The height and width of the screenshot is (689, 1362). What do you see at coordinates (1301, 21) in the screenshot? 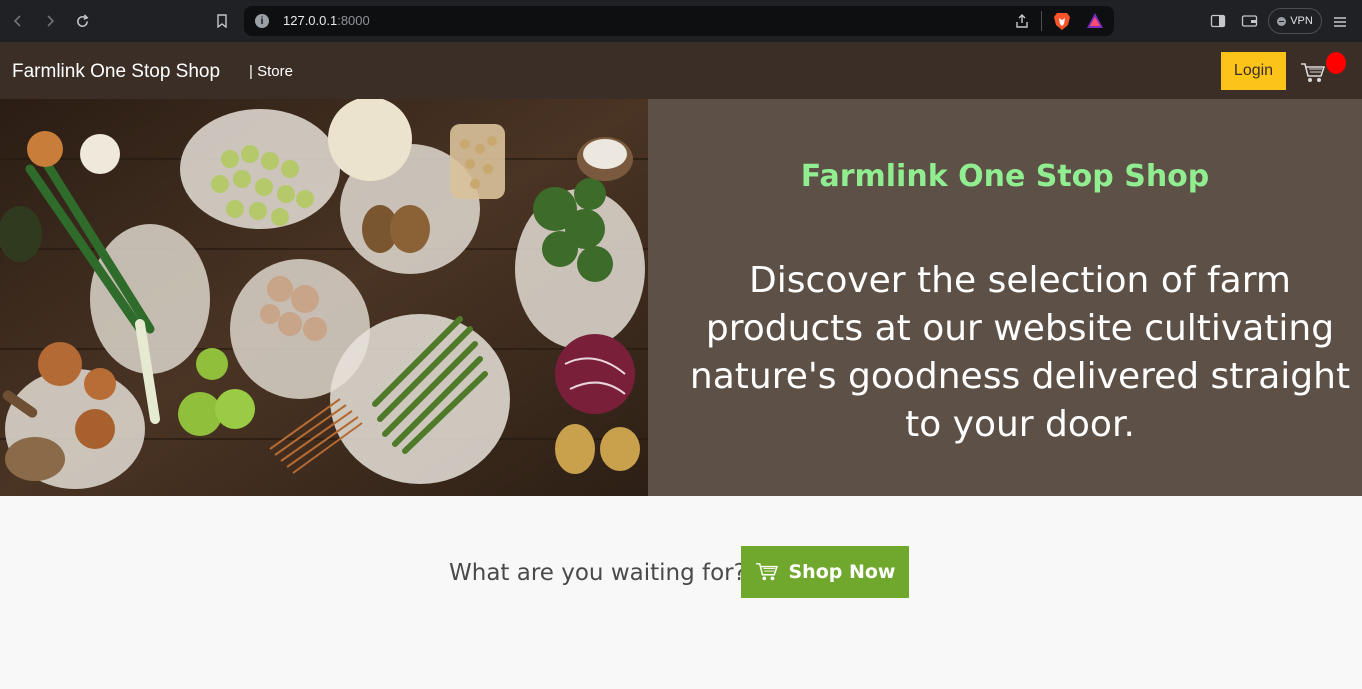
I see `vpn-label: VPN` at bounding box center [1301, 21].